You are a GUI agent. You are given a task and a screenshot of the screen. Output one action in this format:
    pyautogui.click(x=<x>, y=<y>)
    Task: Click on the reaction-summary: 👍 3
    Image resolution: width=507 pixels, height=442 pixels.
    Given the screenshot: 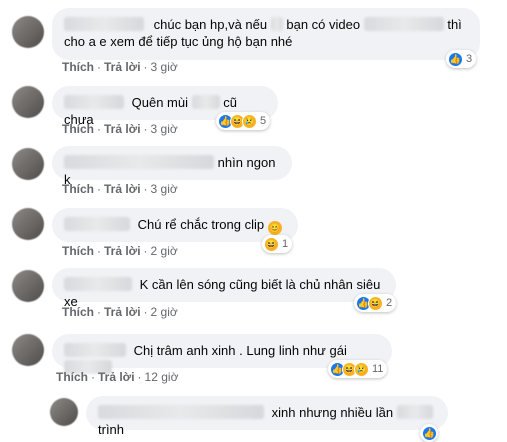 What is the action you would take?
    pyautogui.click(x=461, y=59)
    